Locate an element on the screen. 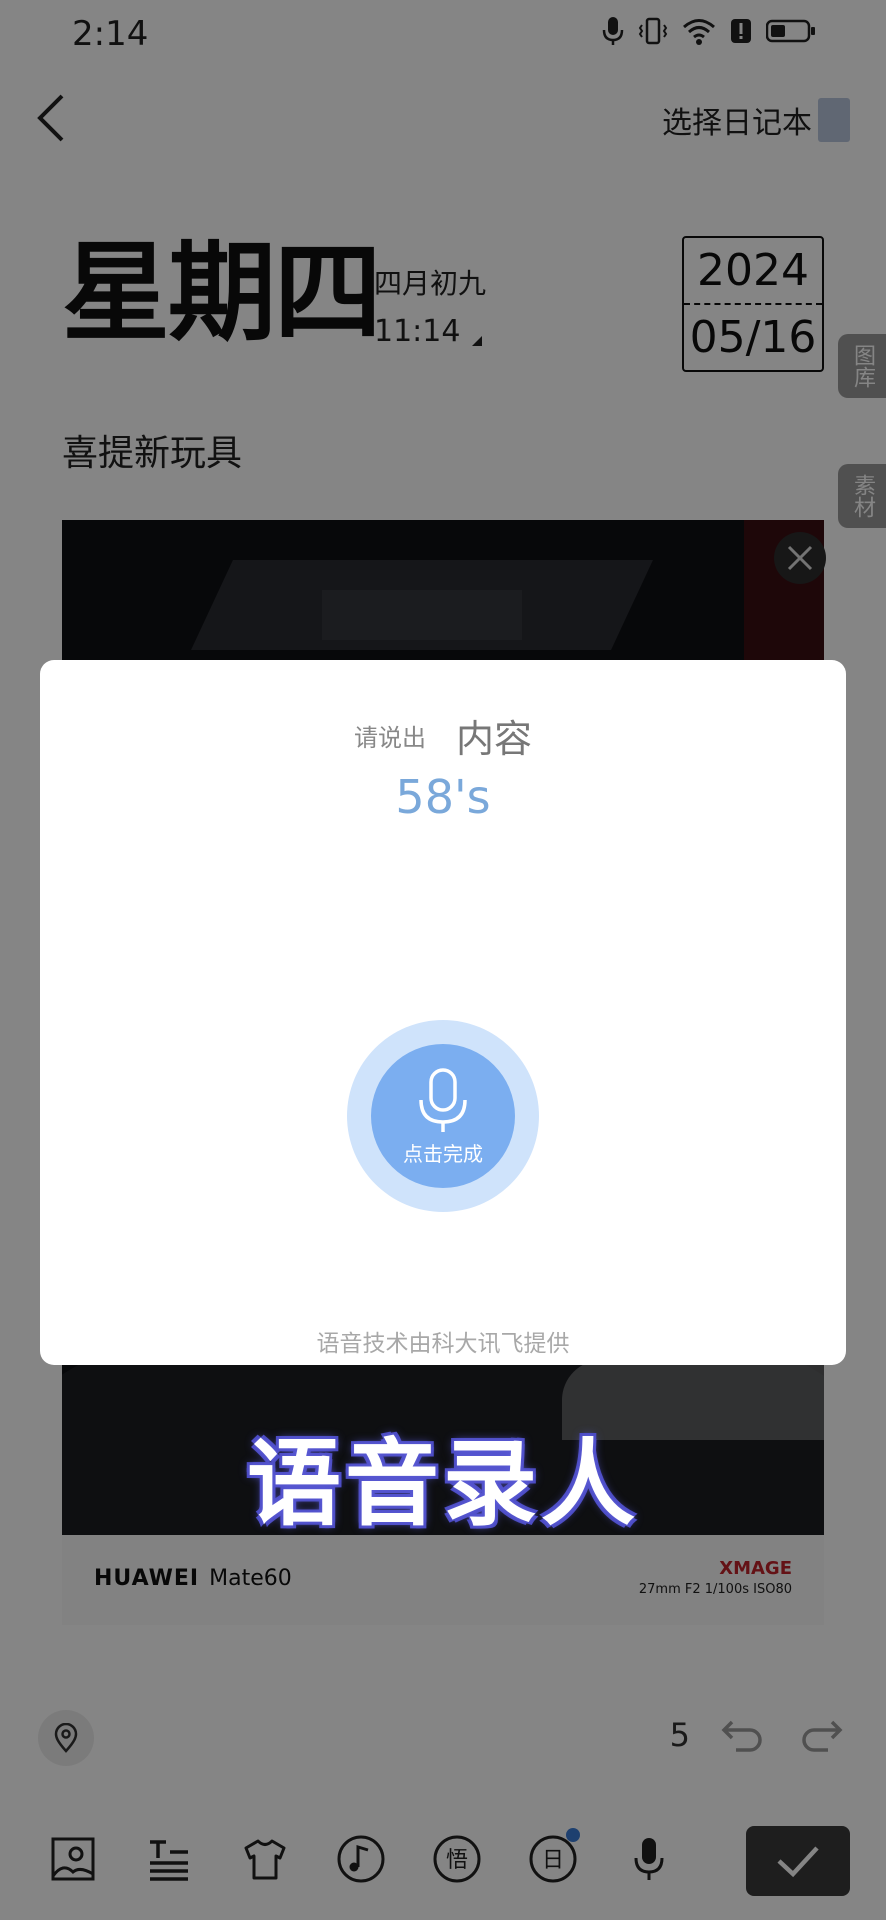 The width and height of the screenshot is (886, 1920). voice-credit: 语音技术由科大讯飞提供 is located at coordinates (443, 1344).